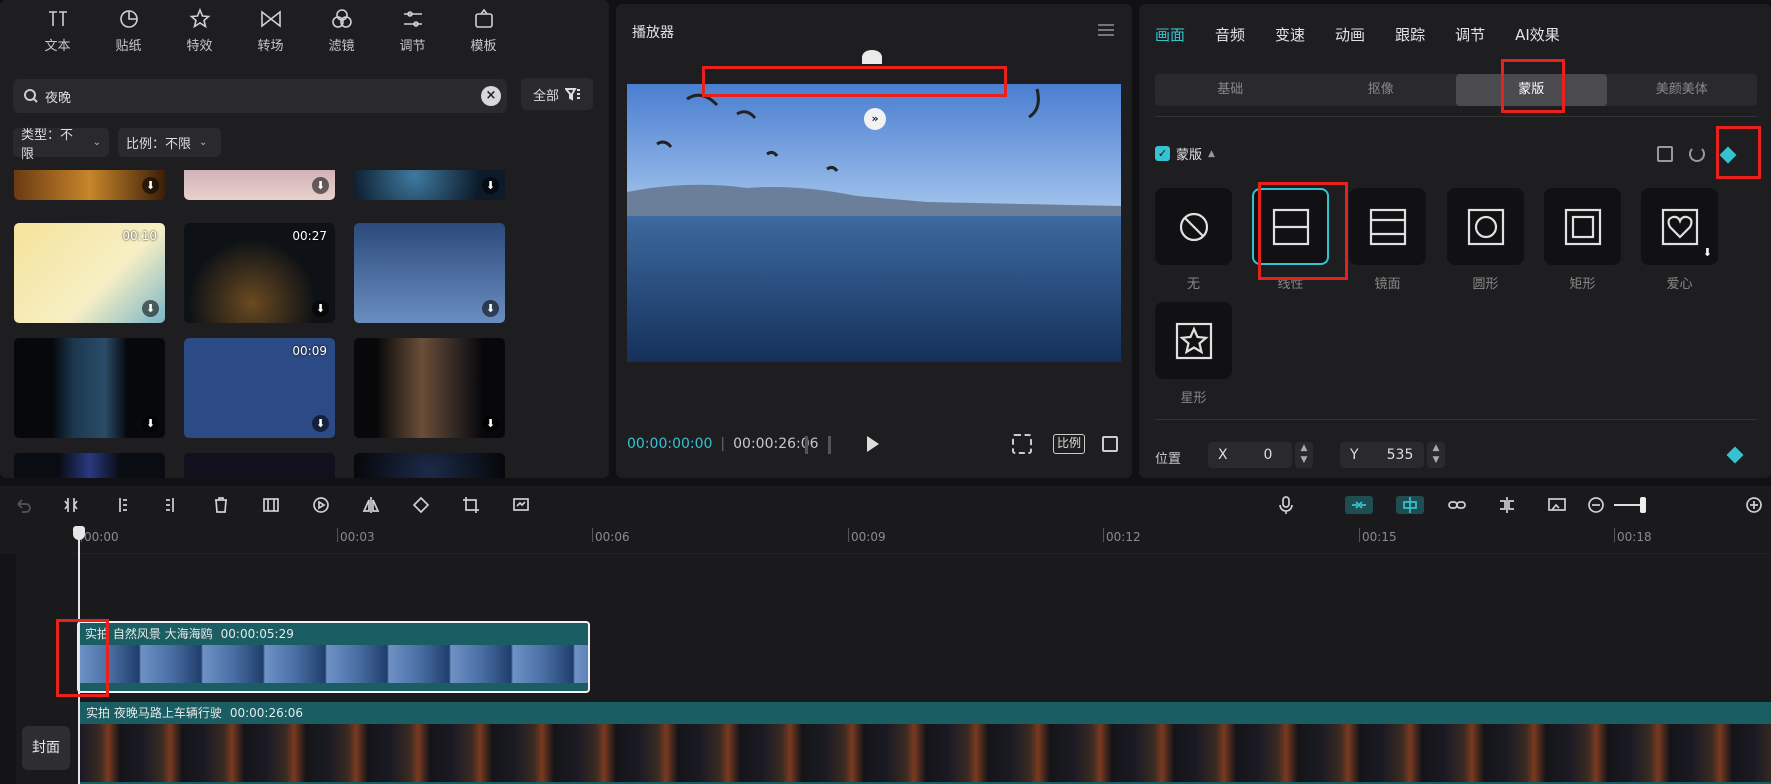  Describe the element at coordinates (1381, 90) in the screenshot. I see `subtab-cutout: 抠像` at that location.